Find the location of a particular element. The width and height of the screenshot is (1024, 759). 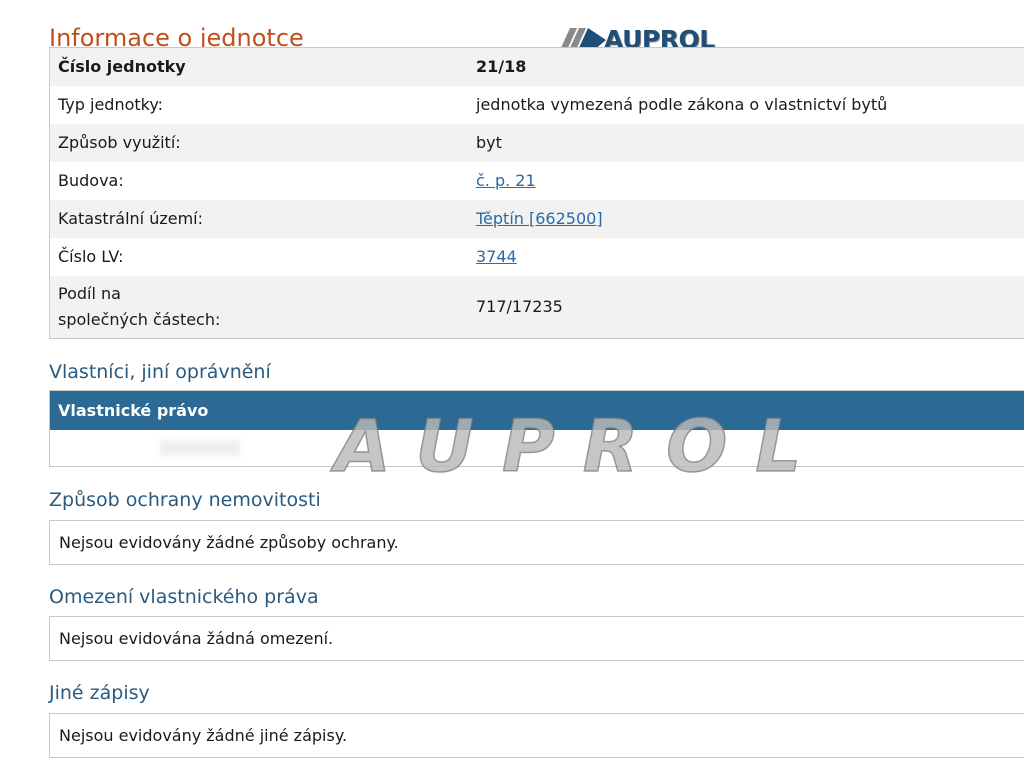

building-label: Budova: is located at coordinates (91, 180).